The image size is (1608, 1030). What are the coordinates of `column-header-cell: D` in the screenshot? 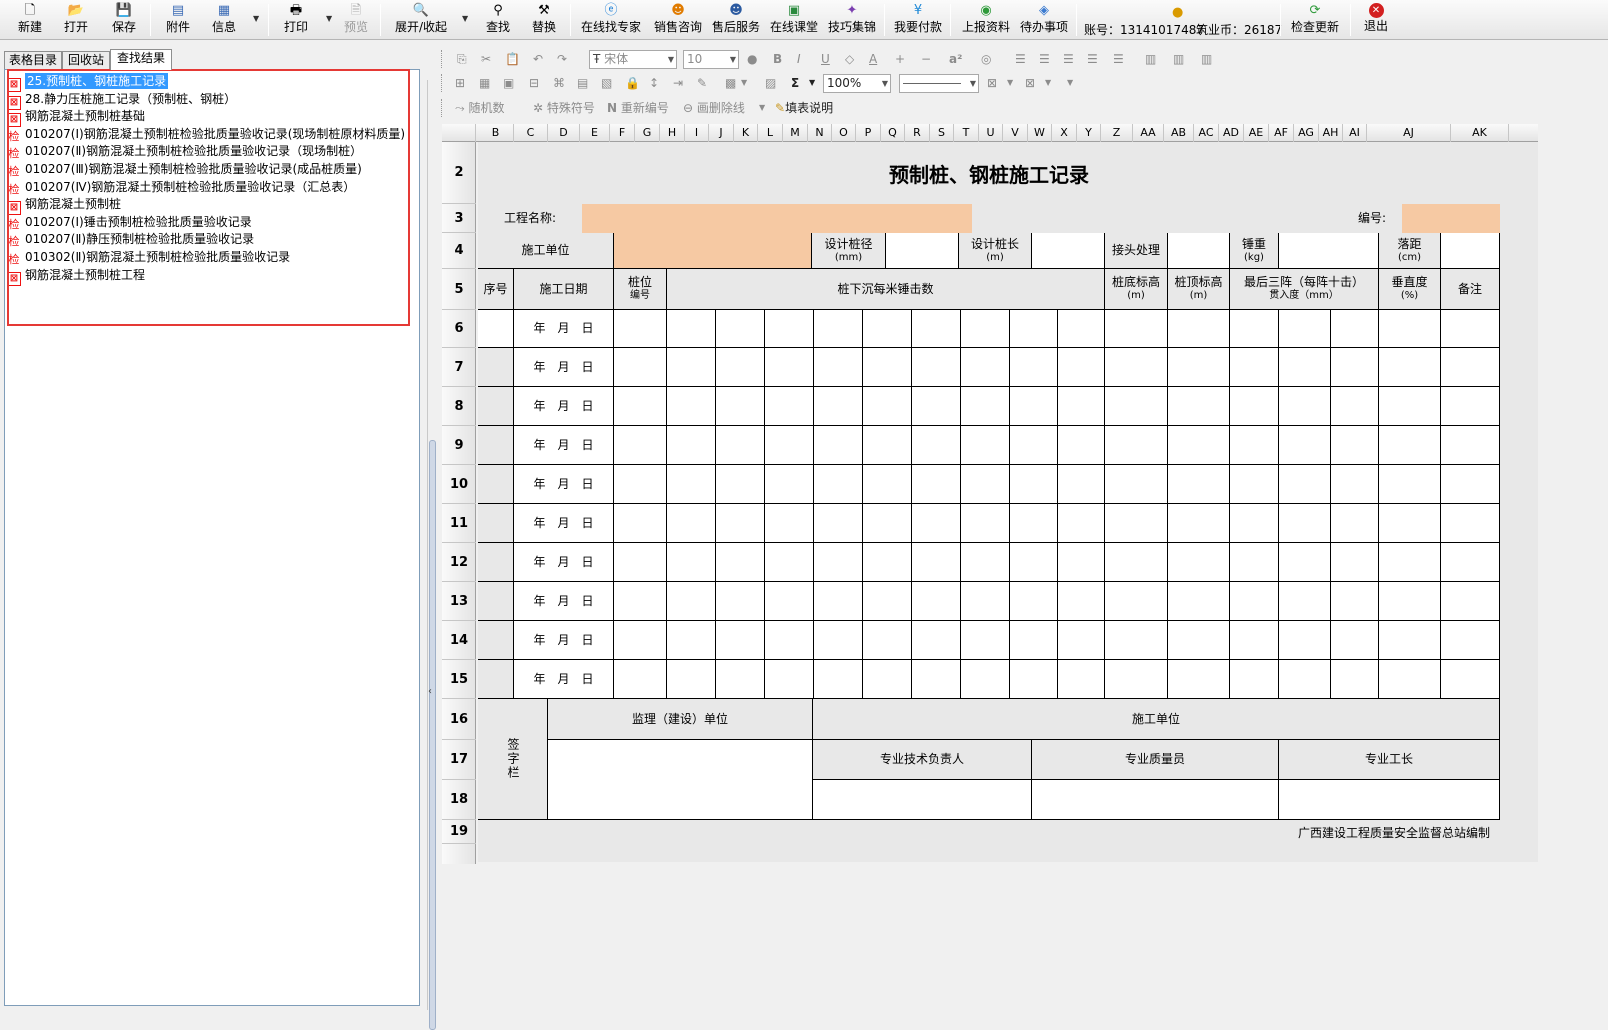 It's located at (564, 133).